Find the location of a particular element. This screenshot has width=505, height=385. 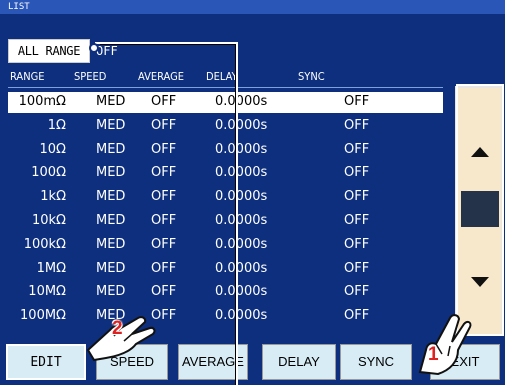

scroll-up-button is located at coordinates (480, 152).